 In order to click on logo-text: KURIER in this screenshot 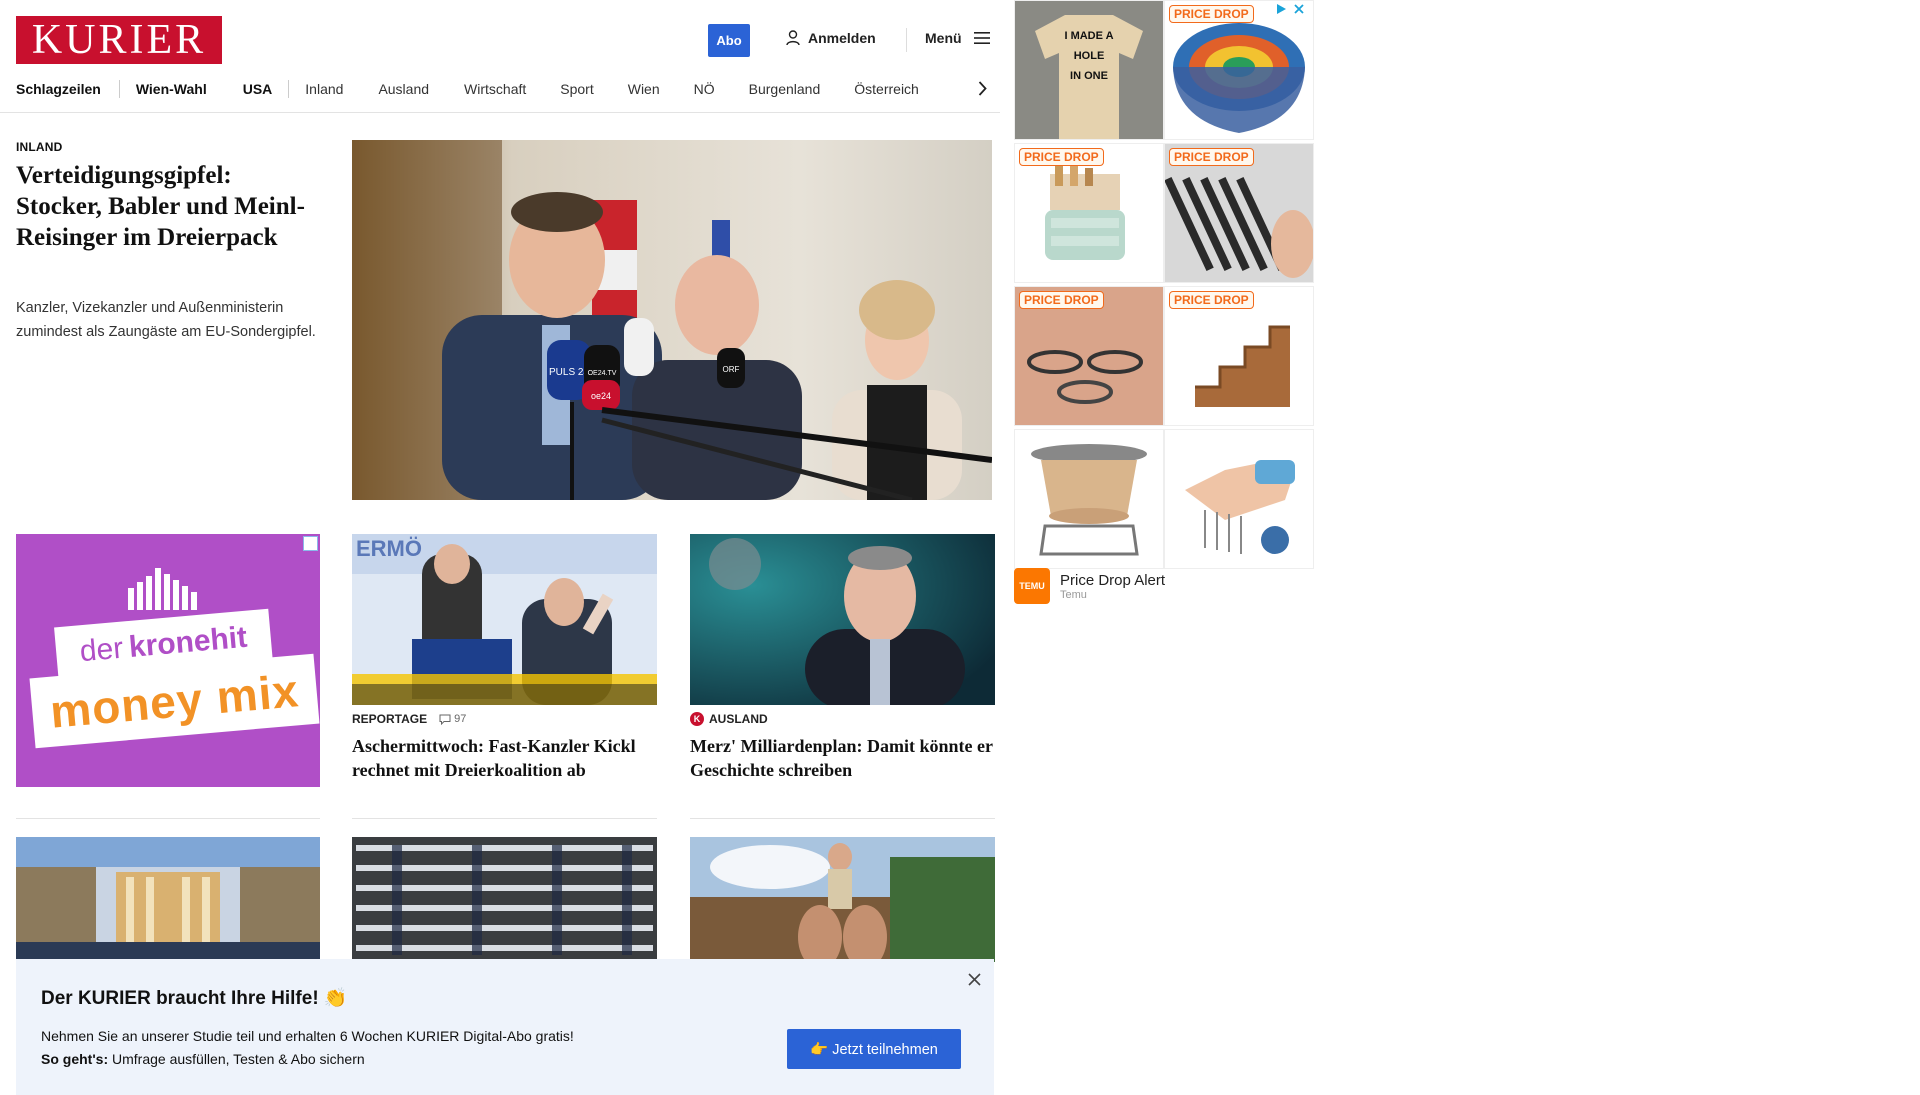, I will do `click(119, 40)`.